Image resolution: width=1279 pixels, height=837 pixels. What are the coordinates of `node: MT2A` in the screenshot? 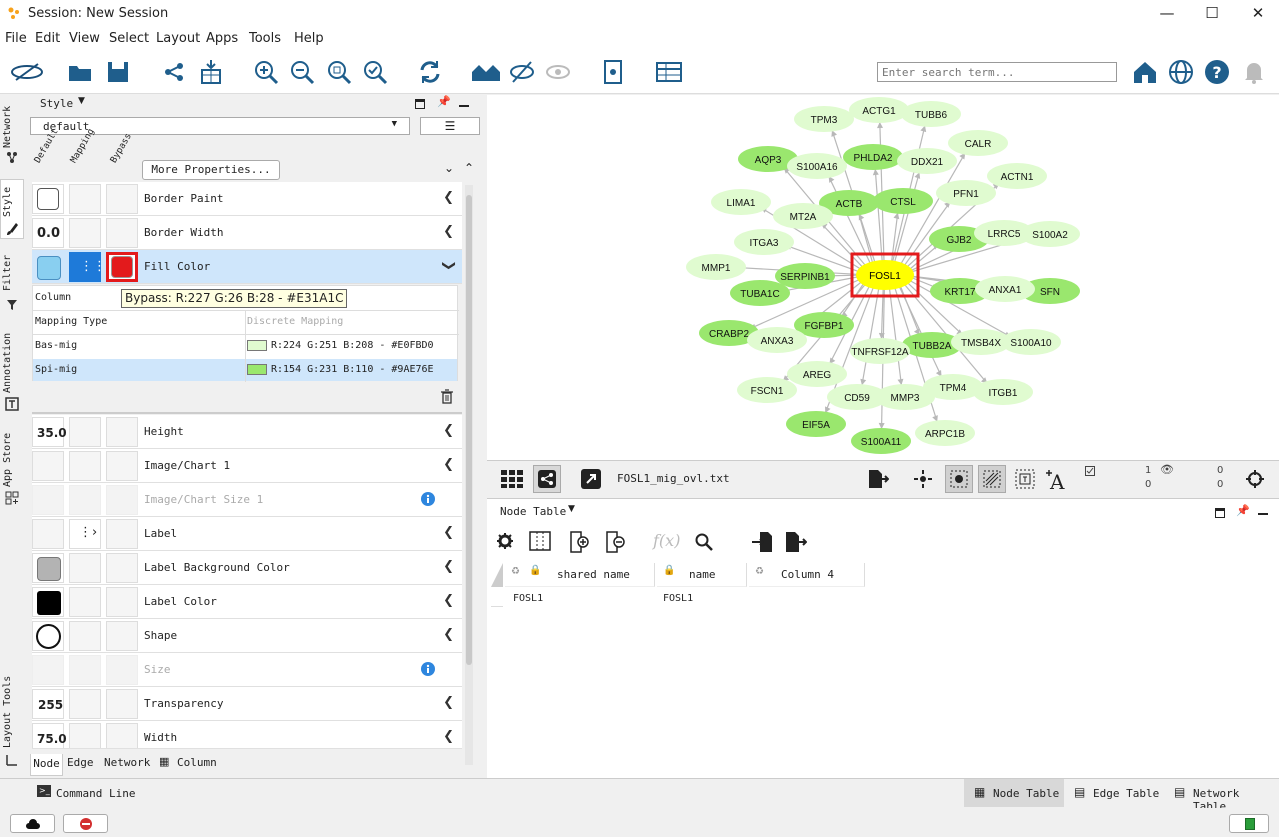 It's located at (803, 216).